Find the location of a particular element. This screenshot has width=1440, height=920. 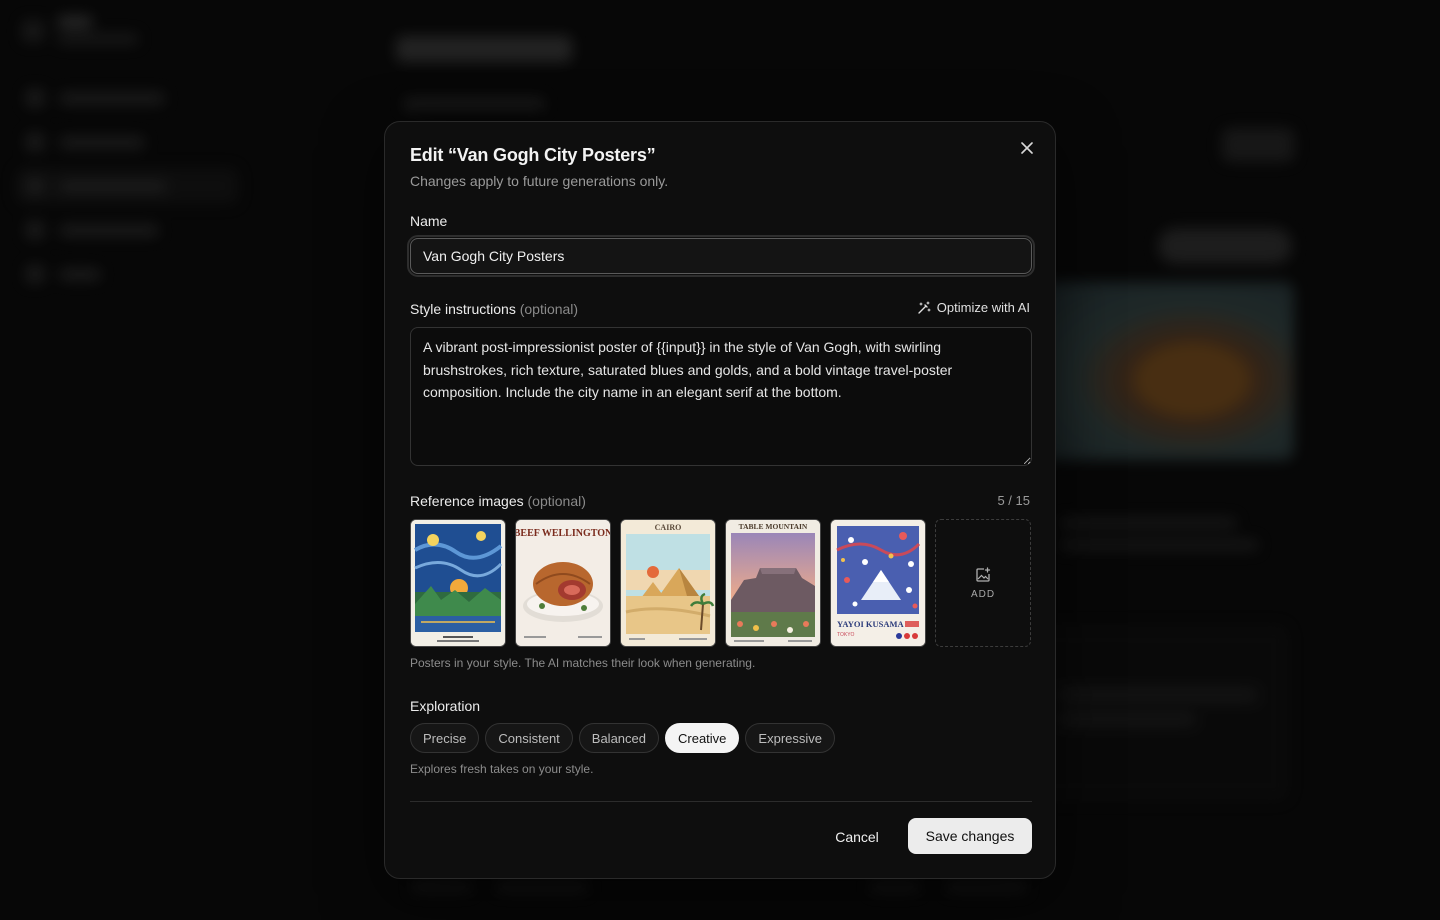

style-instructions-label-text: Style instructions is located at coordinates (463, 309).